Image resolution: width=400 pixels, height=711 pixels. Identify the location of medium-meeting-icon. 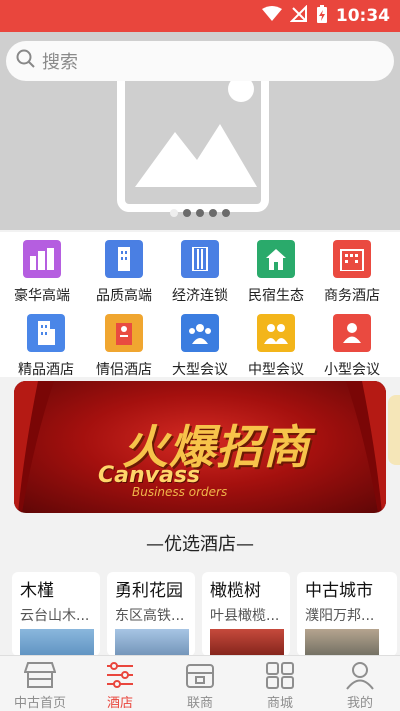
(276, 333).